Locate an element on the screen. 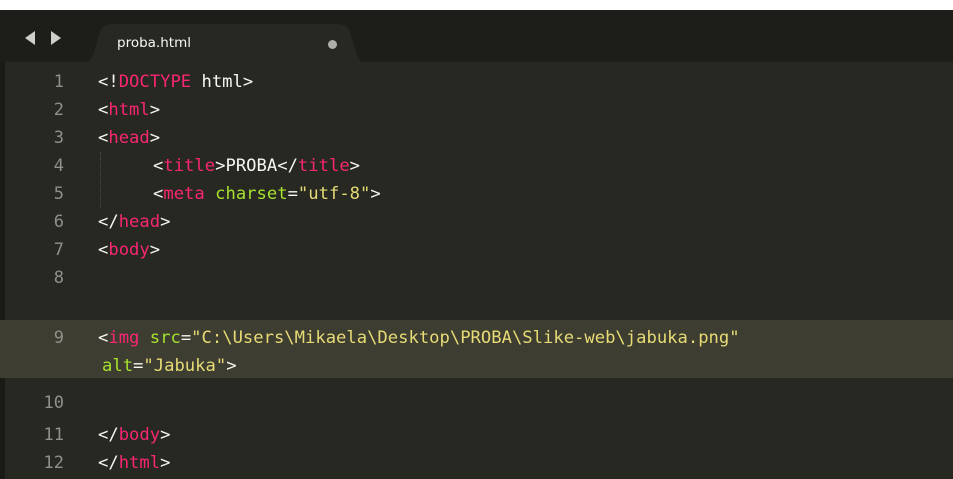  tab-title: proba.html is located at coordinates (154, 43).